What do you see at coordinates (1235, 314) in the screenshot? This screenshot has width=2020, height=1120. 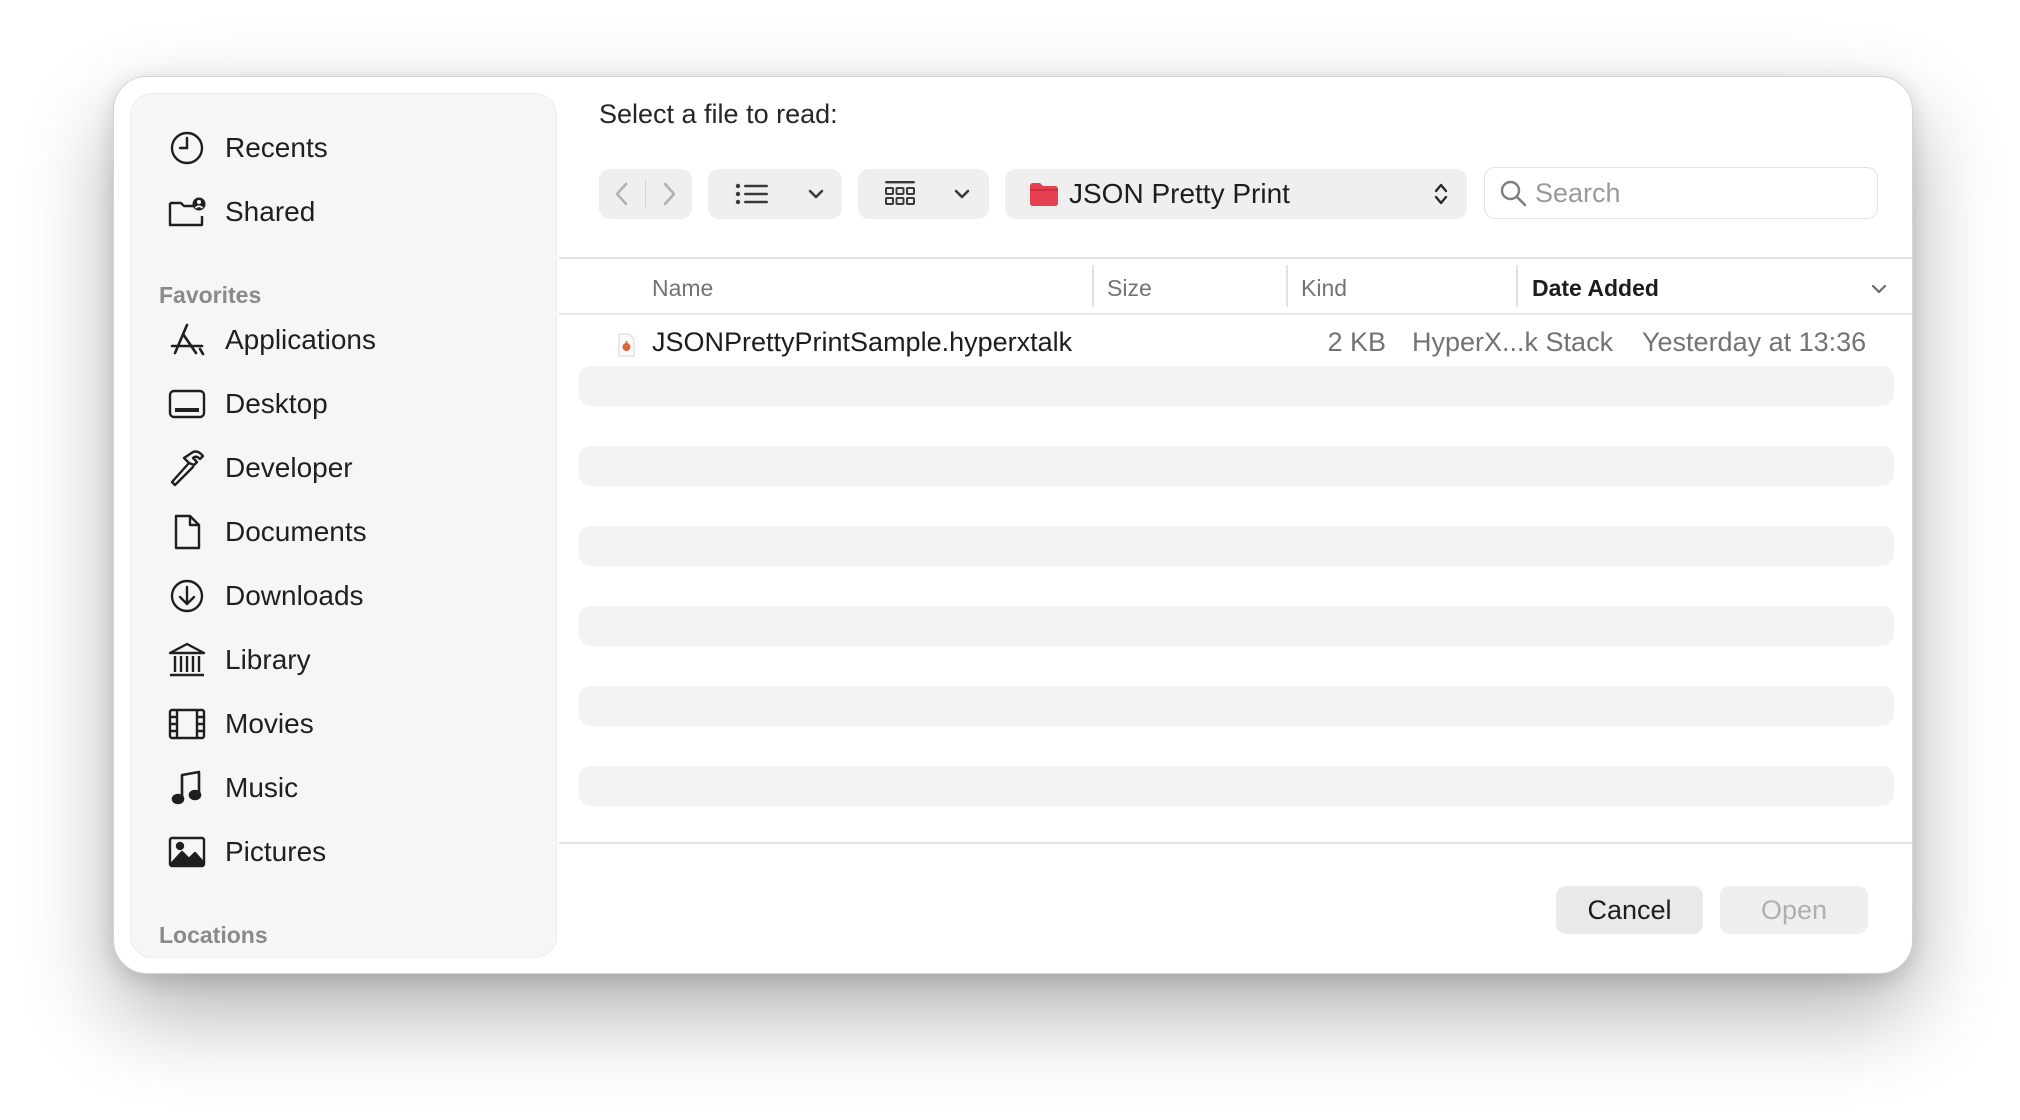 I see `header-divider` at bounding box center [1235, 314].